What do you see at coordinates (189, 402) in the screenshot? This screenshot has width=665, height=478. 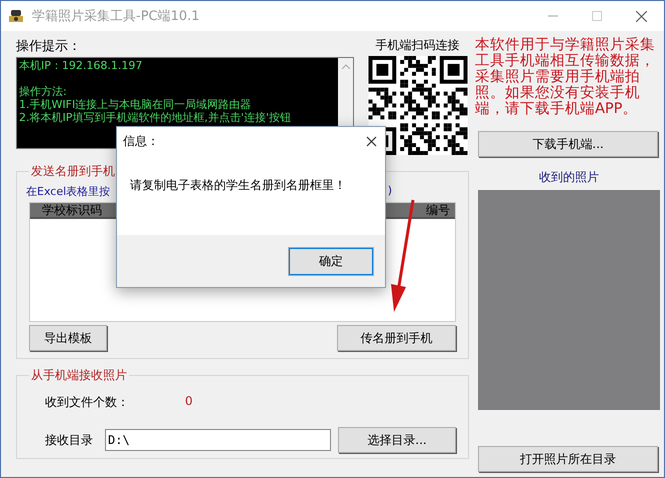 I see `count-value: 0` at bounding box center [189, 402].